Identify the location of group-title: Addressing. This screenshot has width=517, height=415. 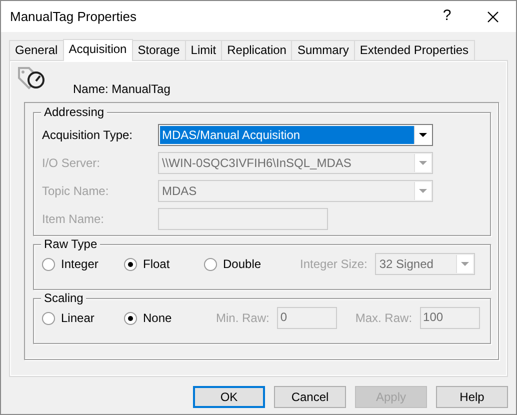
(74, 112).